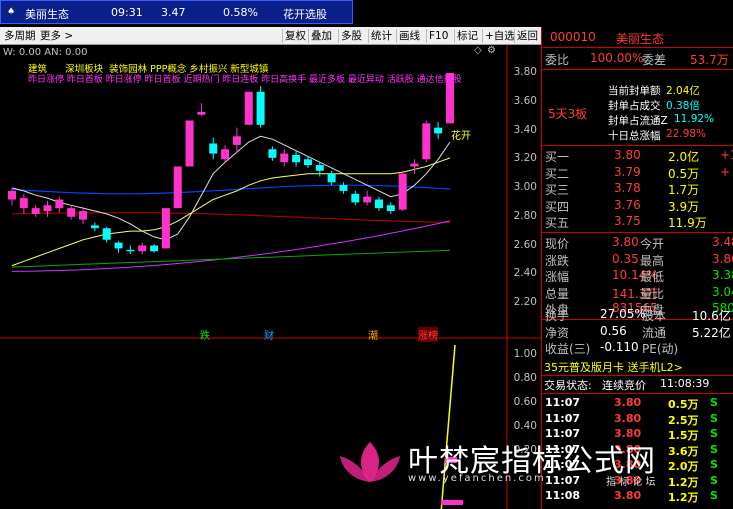 This screenshot has width=733, height=509. Describe the element at coordinates (683, 404) in the screenshot. I see `tick-volume: 0.5万` at that location.